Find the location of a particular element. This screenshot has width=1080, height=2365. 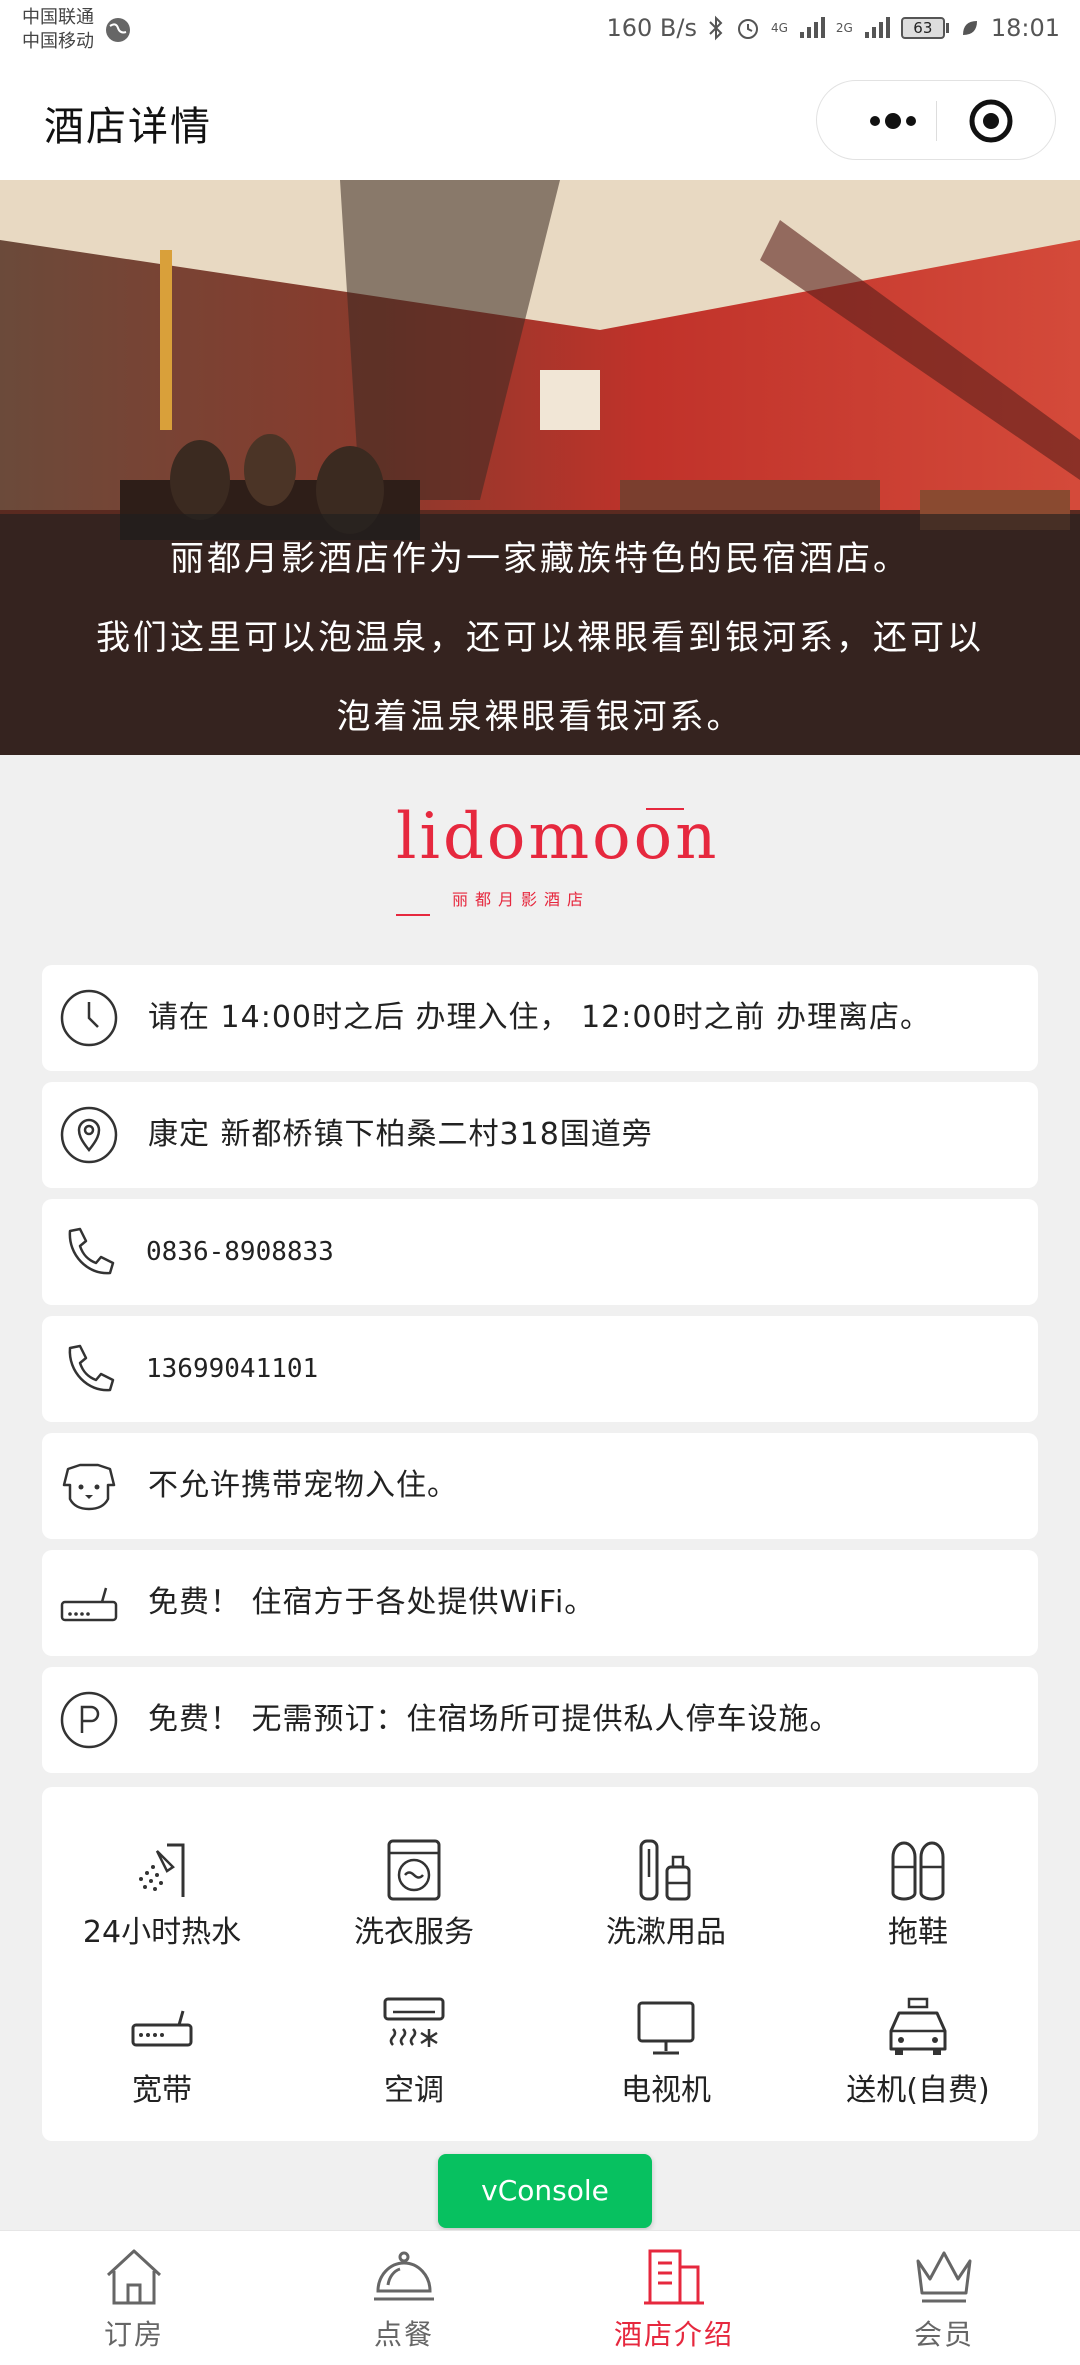

checkin-text: 请在 14:00时之后 办理入住， 12:00时之前 办理离店。 is located at coordinates (540, 1017).